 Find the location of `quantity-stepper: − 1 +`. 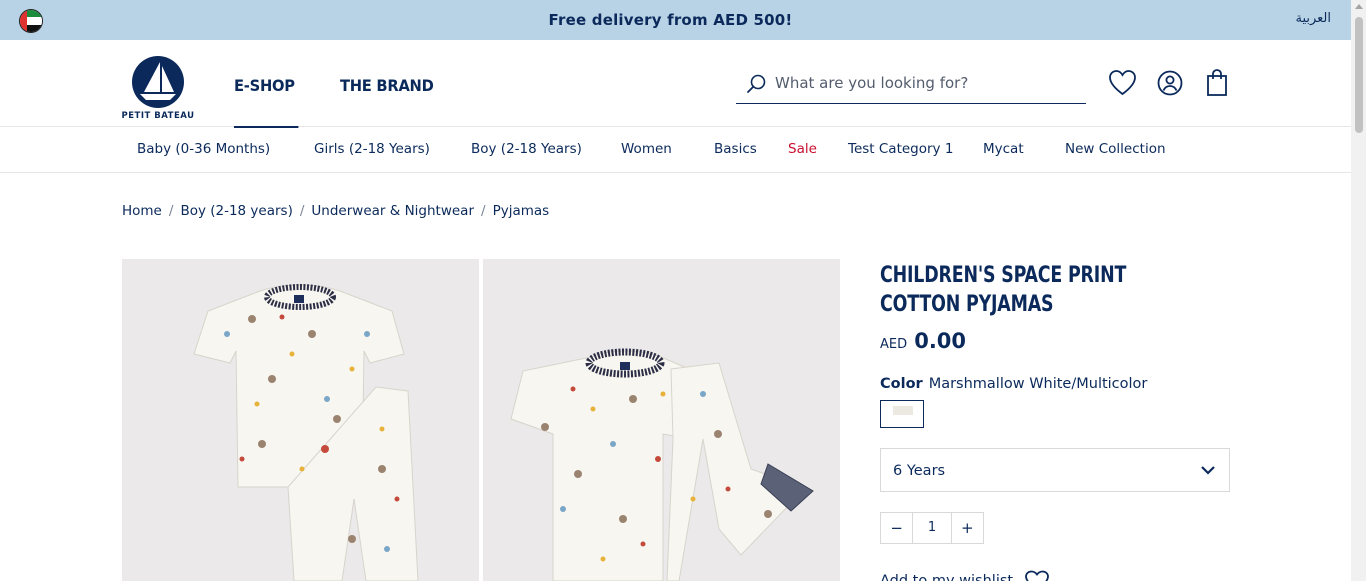

quantity-stepper: − 1 + is located at coordinates (932, 528).